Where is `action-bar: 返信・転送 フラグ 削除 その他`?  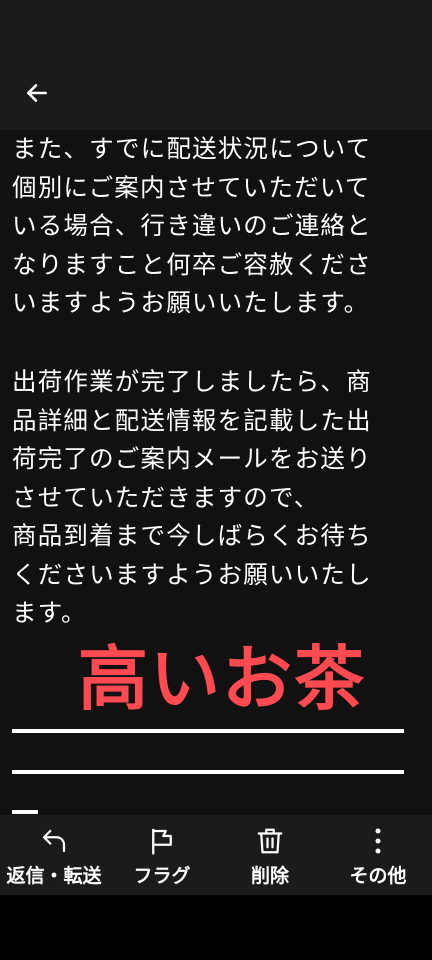
action-bar: 返信・転送 フラグ 削除 その他 is located at coordinates (216, 855).